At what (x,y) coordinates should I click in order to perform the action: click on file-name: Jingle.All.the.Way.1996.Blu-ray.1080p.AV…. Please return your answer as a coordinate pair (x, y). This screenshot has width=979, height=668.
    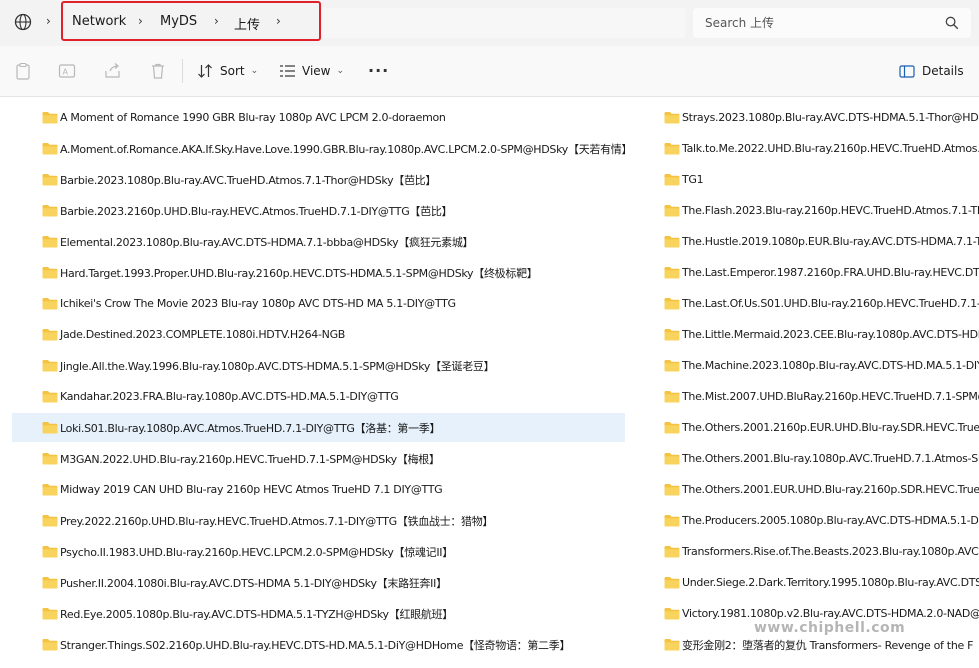
    Looking at the image, I should click on (277, 366).